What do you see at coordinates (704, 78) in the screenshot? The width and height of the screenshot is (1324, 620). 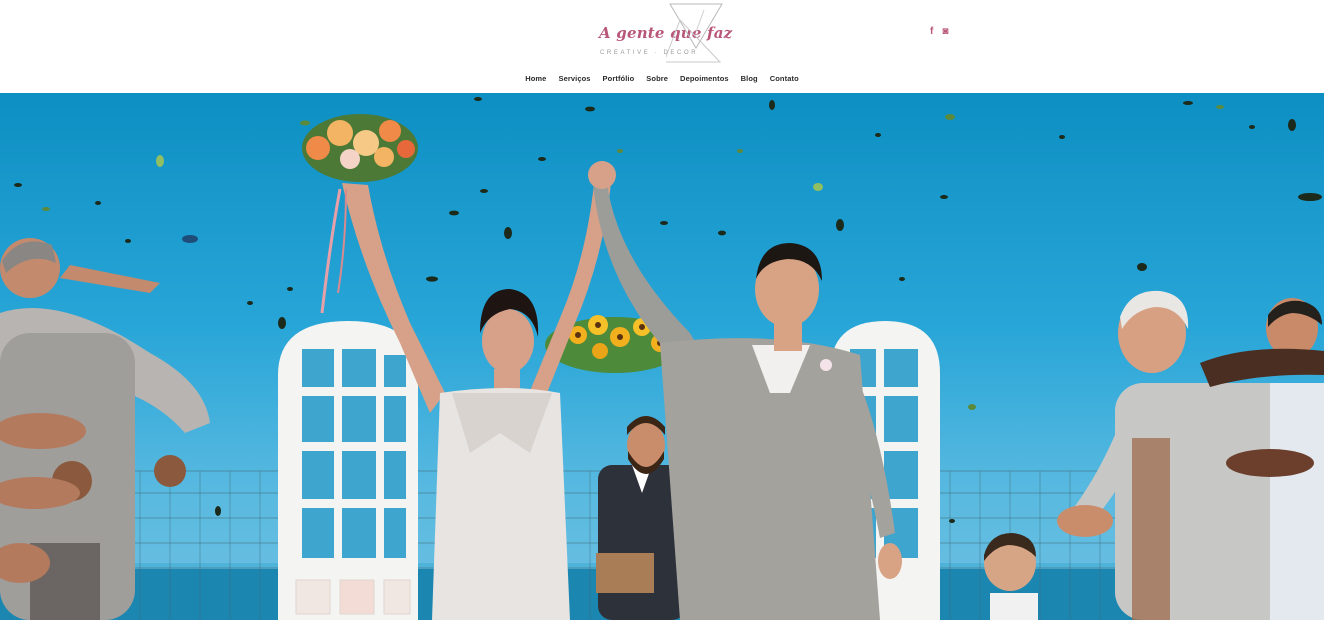 I see `nav-item-depoimentos: Depoimentos` at bounding box center [704, 78].